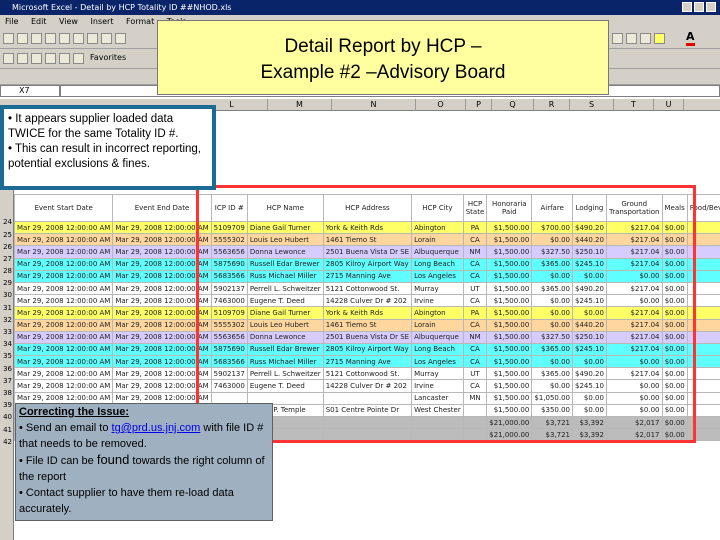 The width and height of the screenshot is (720, 540). What do you see at coordinates (367, 325) in the screenshot?
I see `table-cell: 1461 Tiemo St` at bounding box center [367, 325].